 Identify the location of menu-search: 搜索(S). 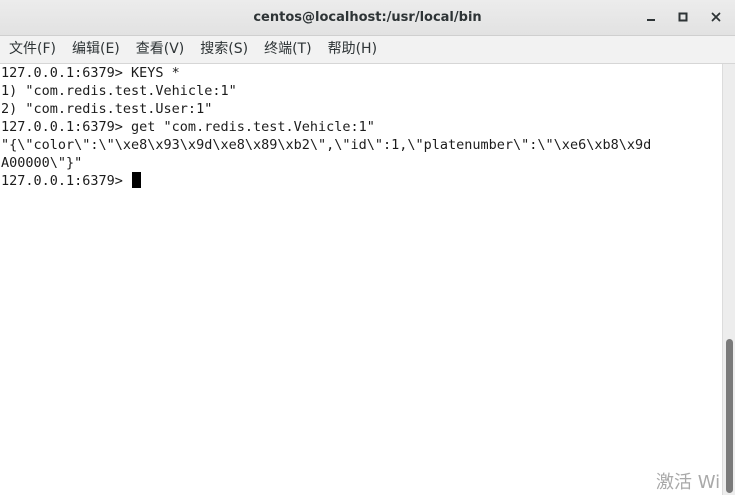
(224, 49).